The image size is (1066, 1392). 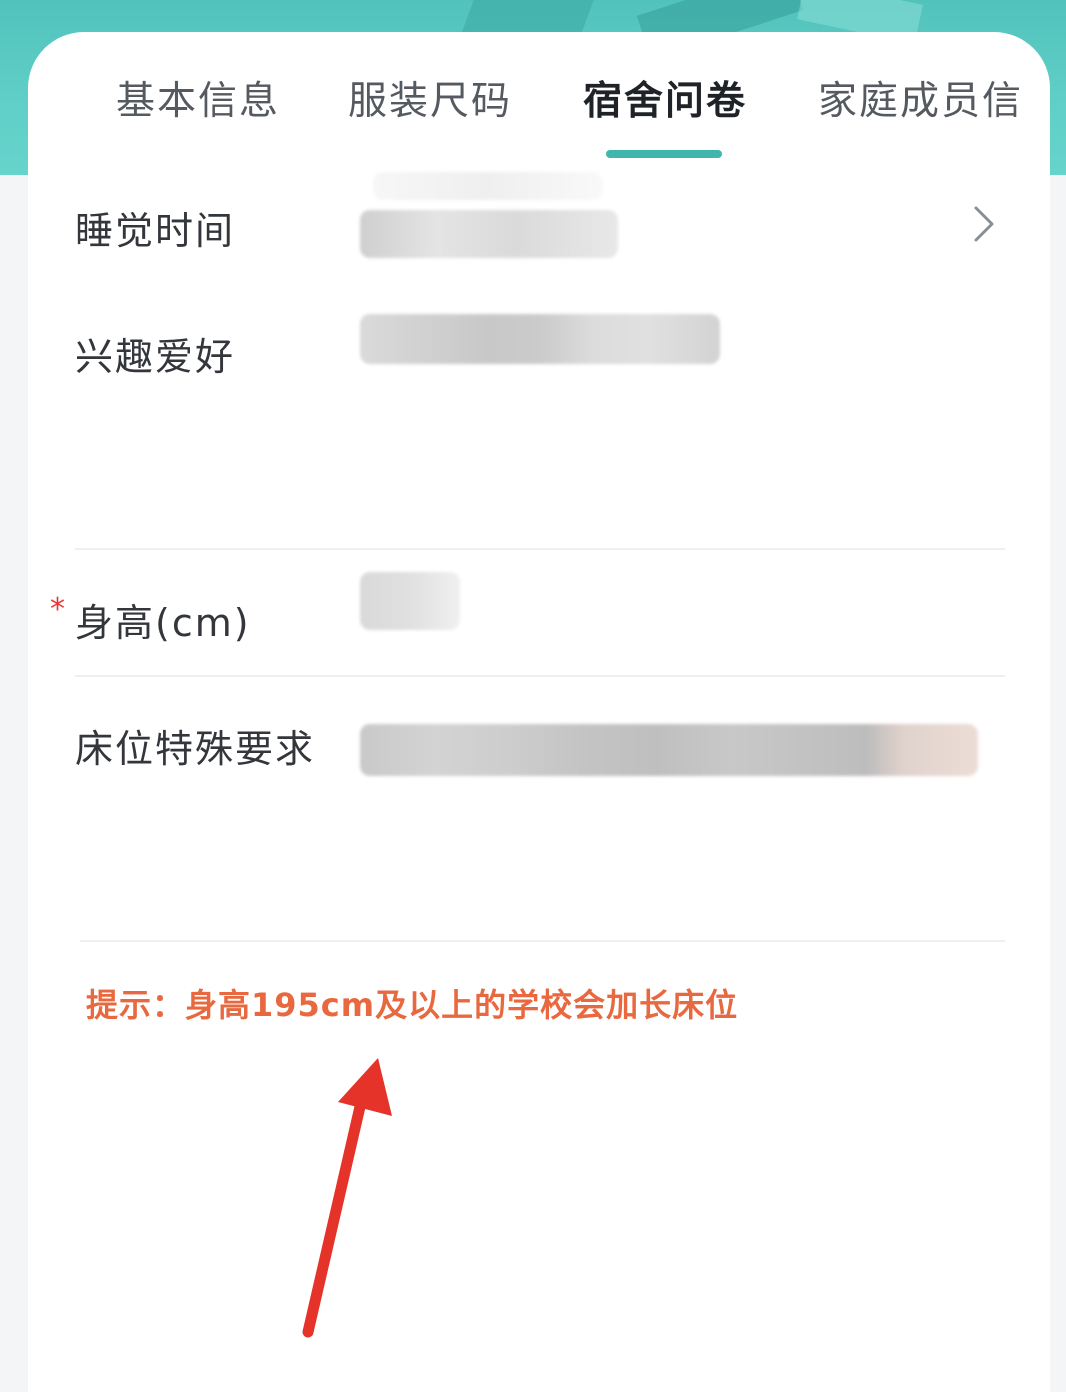 What do you see at coordinates (488, 186) in the screenshot?
I see `sleep-time-value-shadow` at bounding box center [488, 186].